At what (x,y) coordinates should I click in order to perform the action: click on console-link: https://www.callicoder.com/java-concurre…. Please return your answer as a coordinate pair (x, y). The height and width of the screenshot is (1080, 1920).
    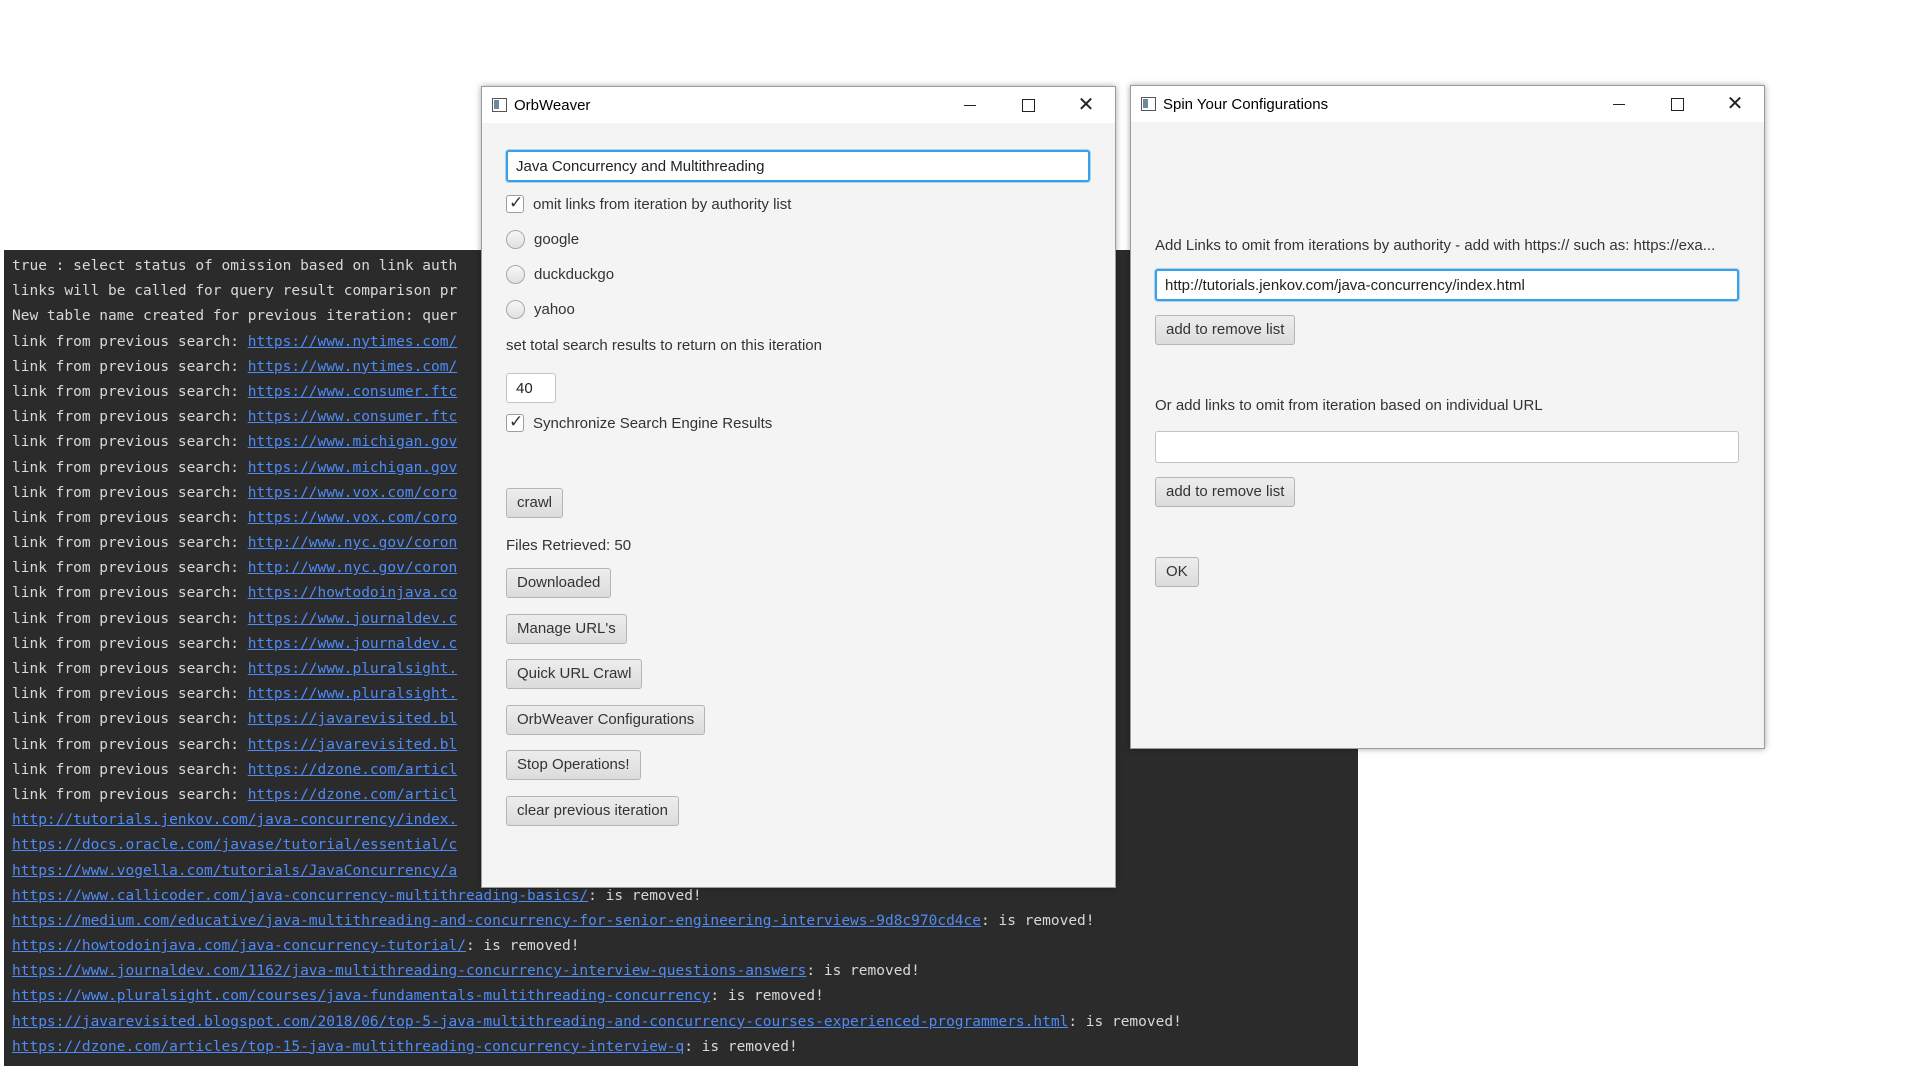
    Looking at the image, I should click on (300, 896).